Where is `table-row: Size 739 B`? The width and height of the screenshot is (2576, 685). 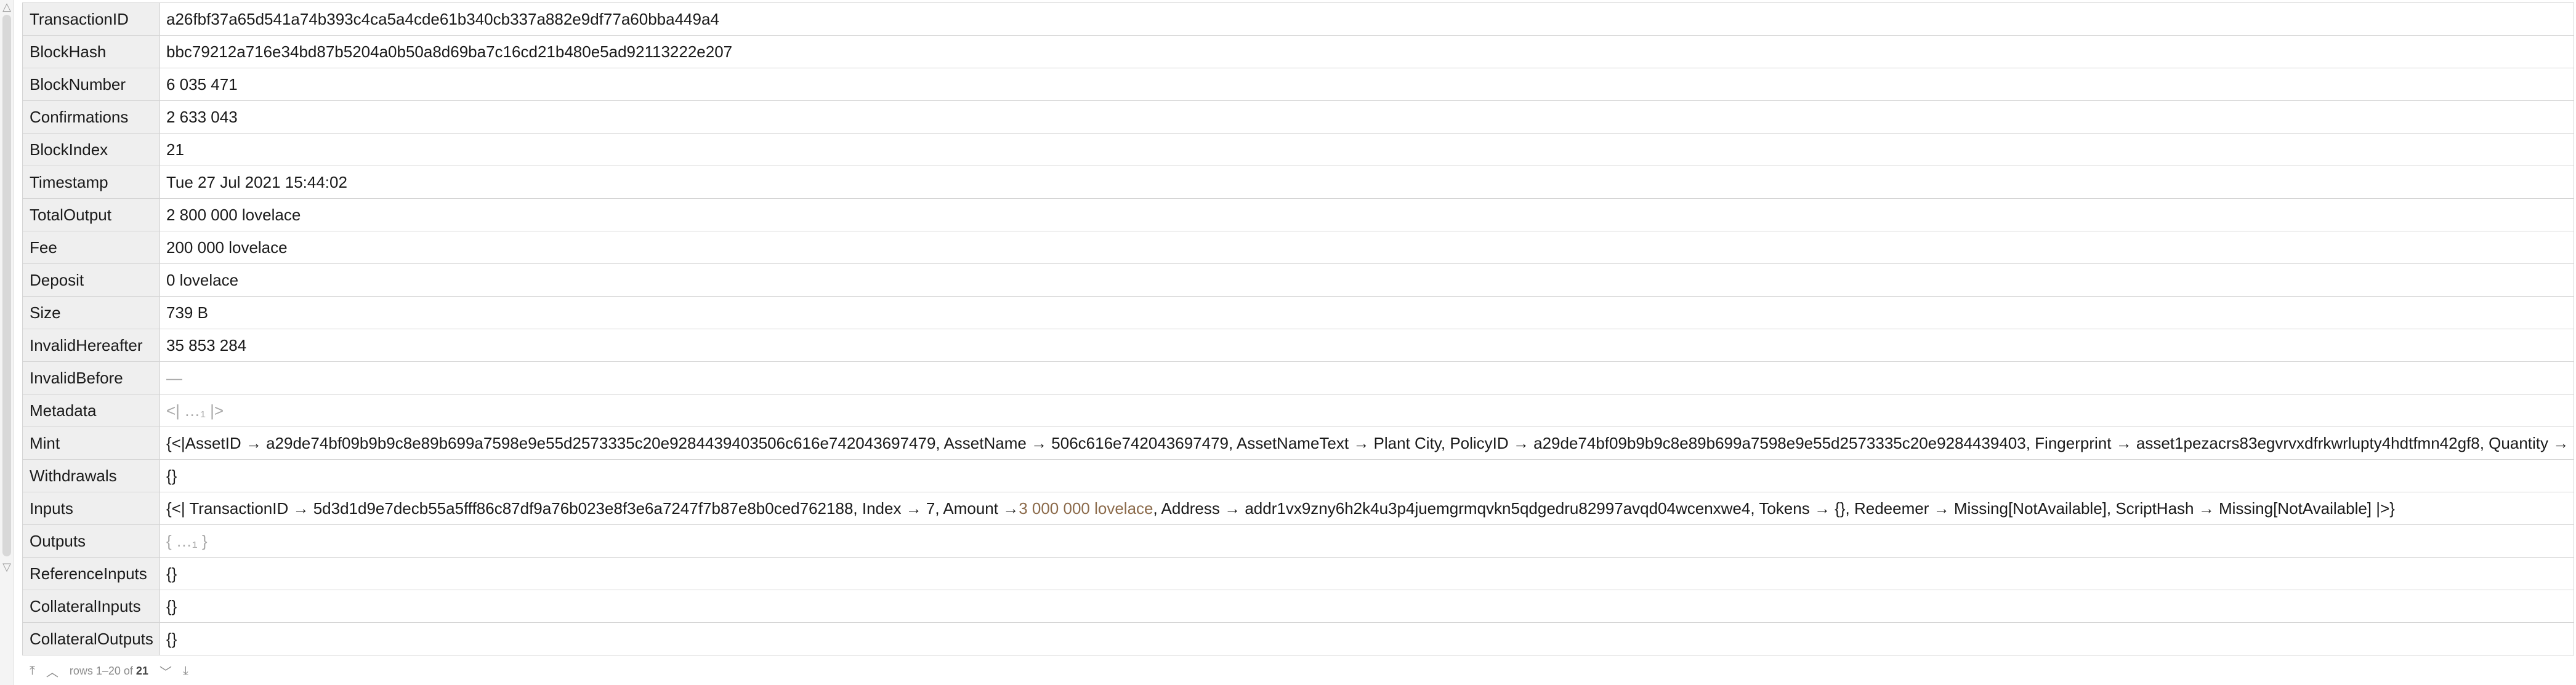 table-row: Size 739 B is located at coordinates (1298, 313).